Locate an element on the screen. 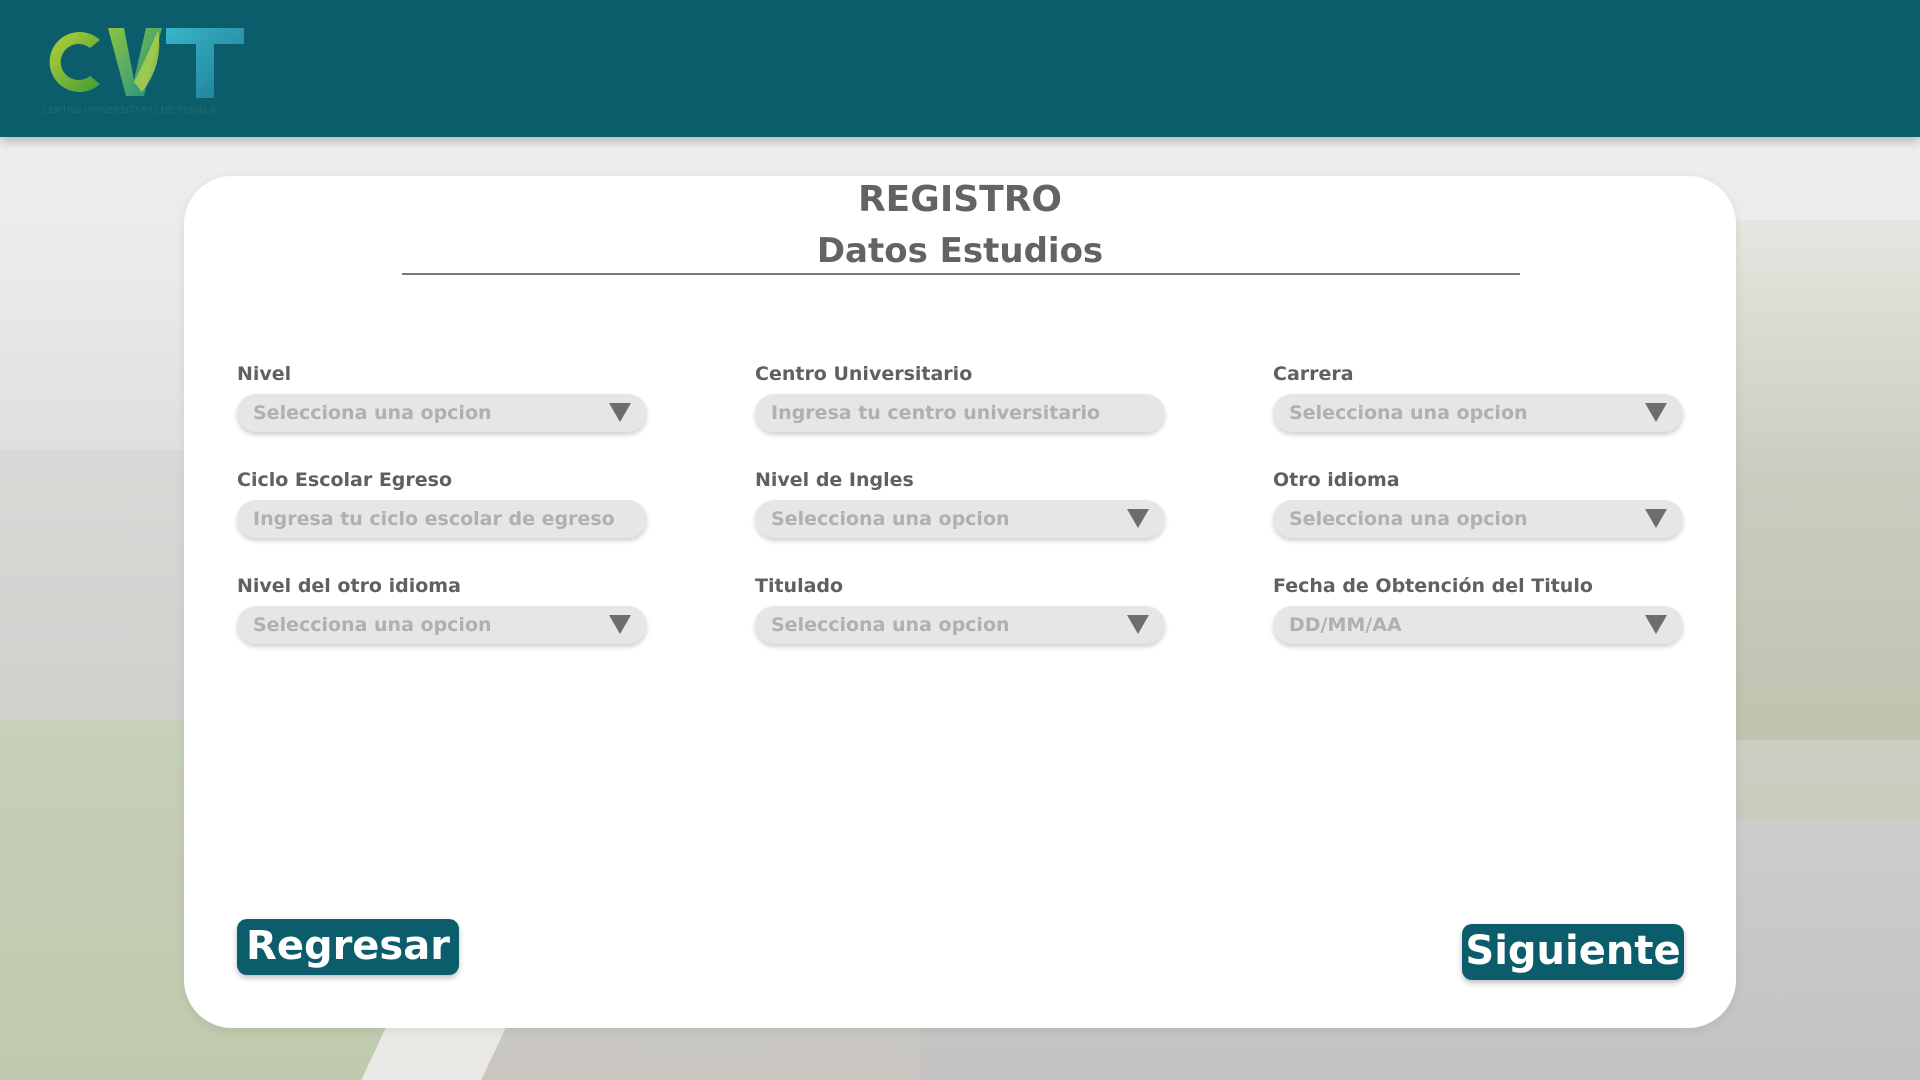  field-label: Nivel del otro idioma is located at coordinates (349, 586).